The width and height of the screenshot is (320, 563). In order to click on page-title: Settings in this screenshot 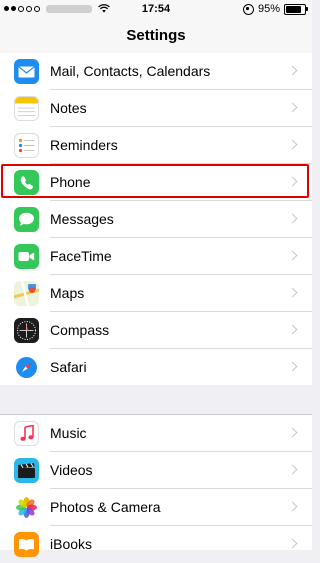, I will do `click(156, 35)`.